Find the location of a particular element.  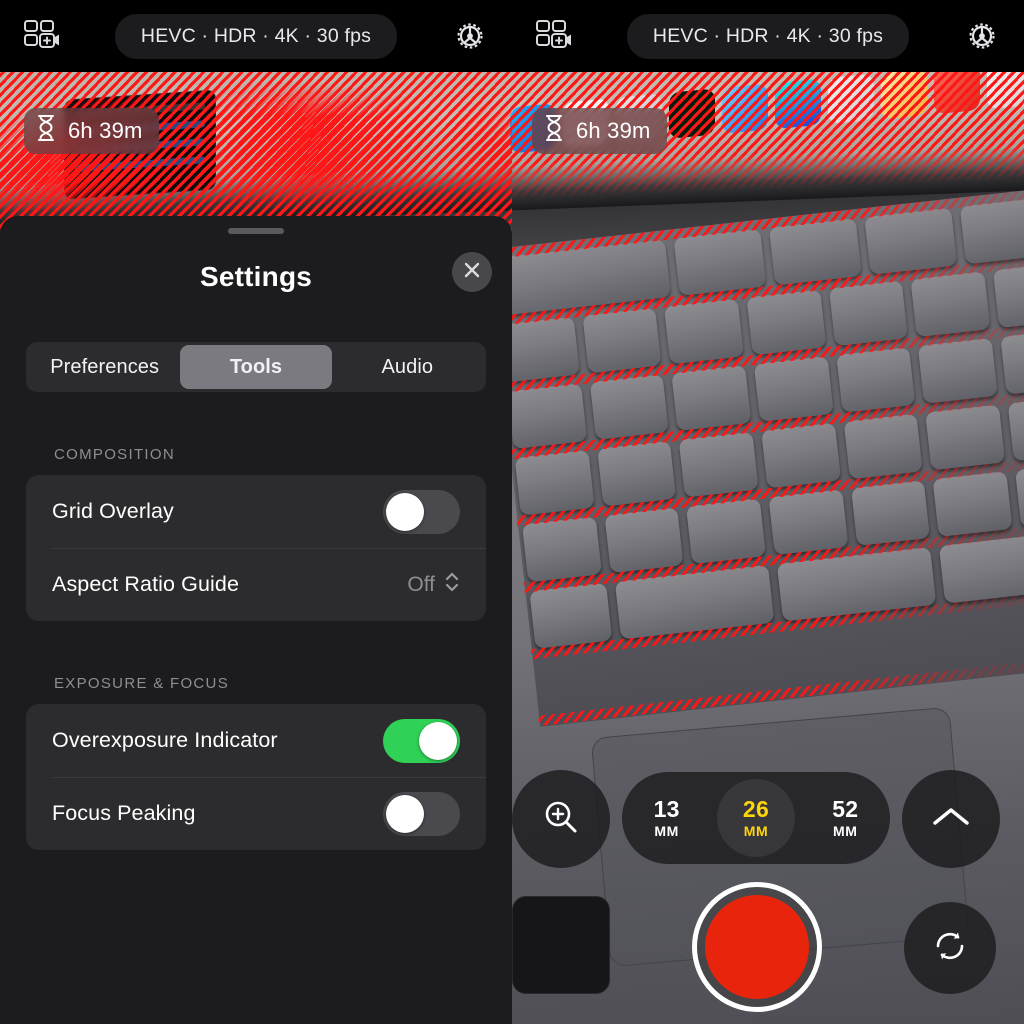

top-bar-right: HEVC · HDR · 4K · 30 fps is located at coordinates (768, 36).